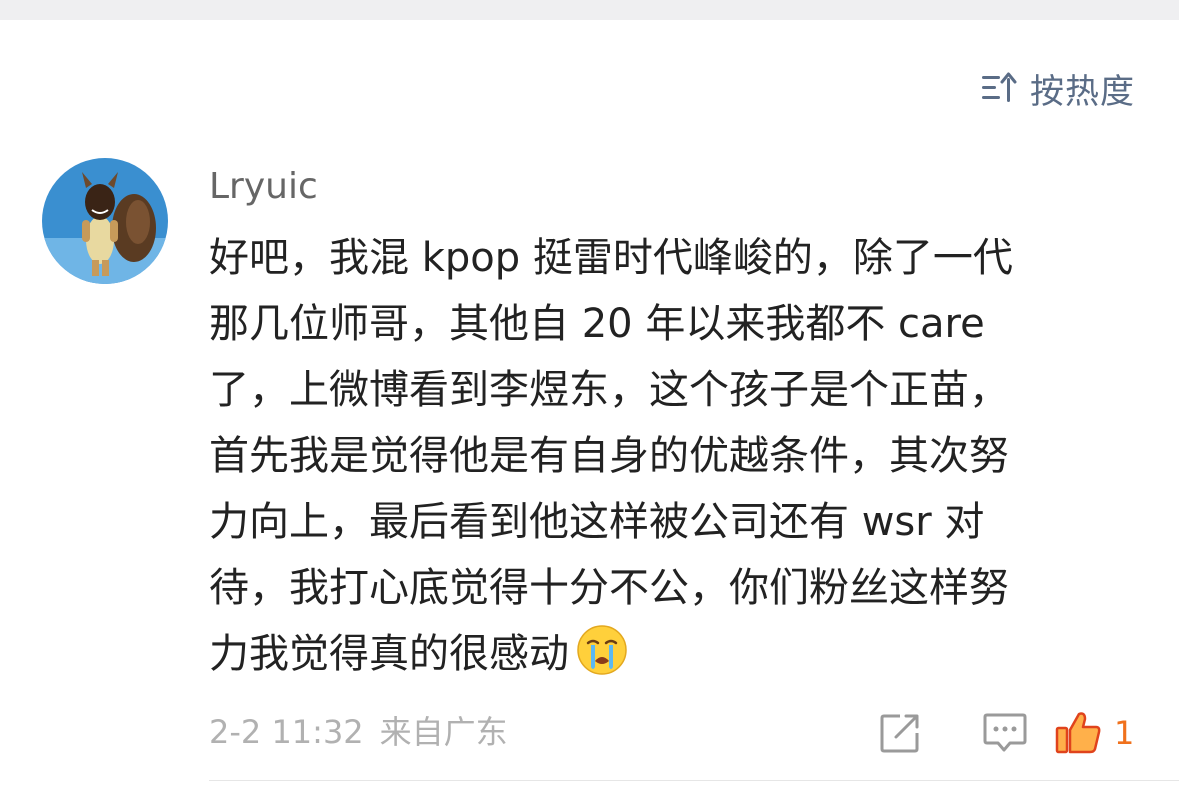 This screenshot has width=1179, height=786. I want to click on comment-line: 好吧，我混 kpop 挺雷时代峰峻的，除了一代, so click(611, 258).